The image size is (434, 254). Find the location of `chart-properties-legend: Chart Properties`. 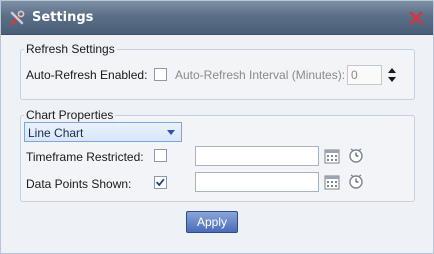

chart-properties-legend: Chart Properties is located at coordinates (70, 115).